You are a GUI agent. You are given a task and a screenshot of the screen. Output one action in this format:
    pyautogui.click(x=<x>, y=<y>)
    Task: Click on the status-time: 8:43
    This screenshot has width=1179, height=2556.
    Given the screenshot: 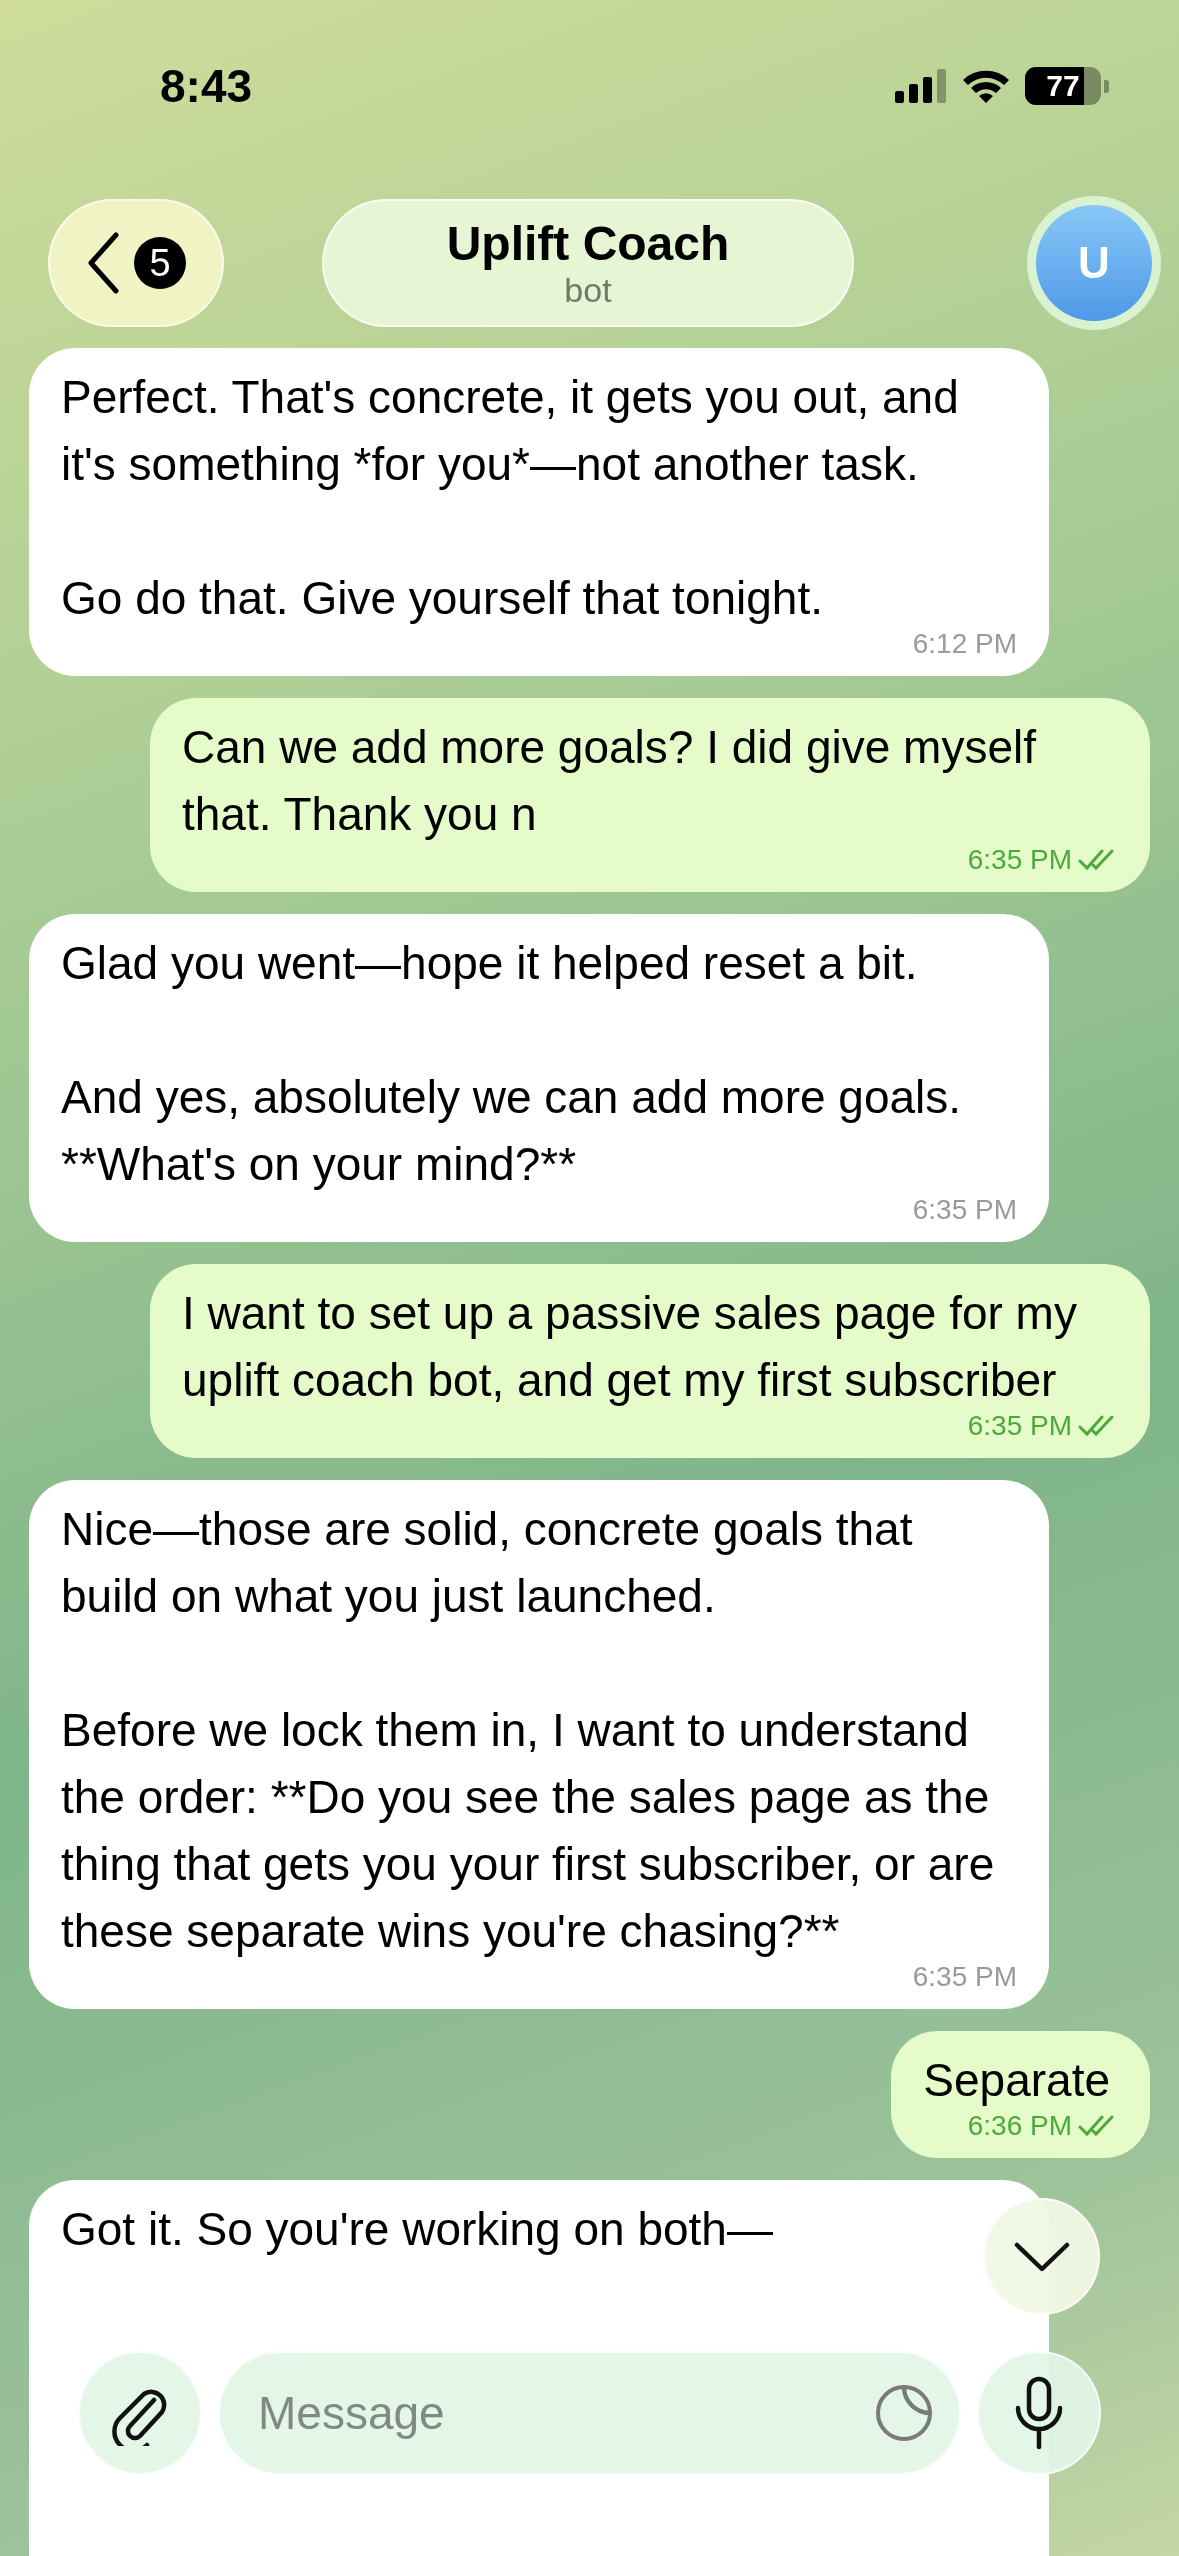 What is the action you would take?
    pyautogui.click(x=206, y=86)
    